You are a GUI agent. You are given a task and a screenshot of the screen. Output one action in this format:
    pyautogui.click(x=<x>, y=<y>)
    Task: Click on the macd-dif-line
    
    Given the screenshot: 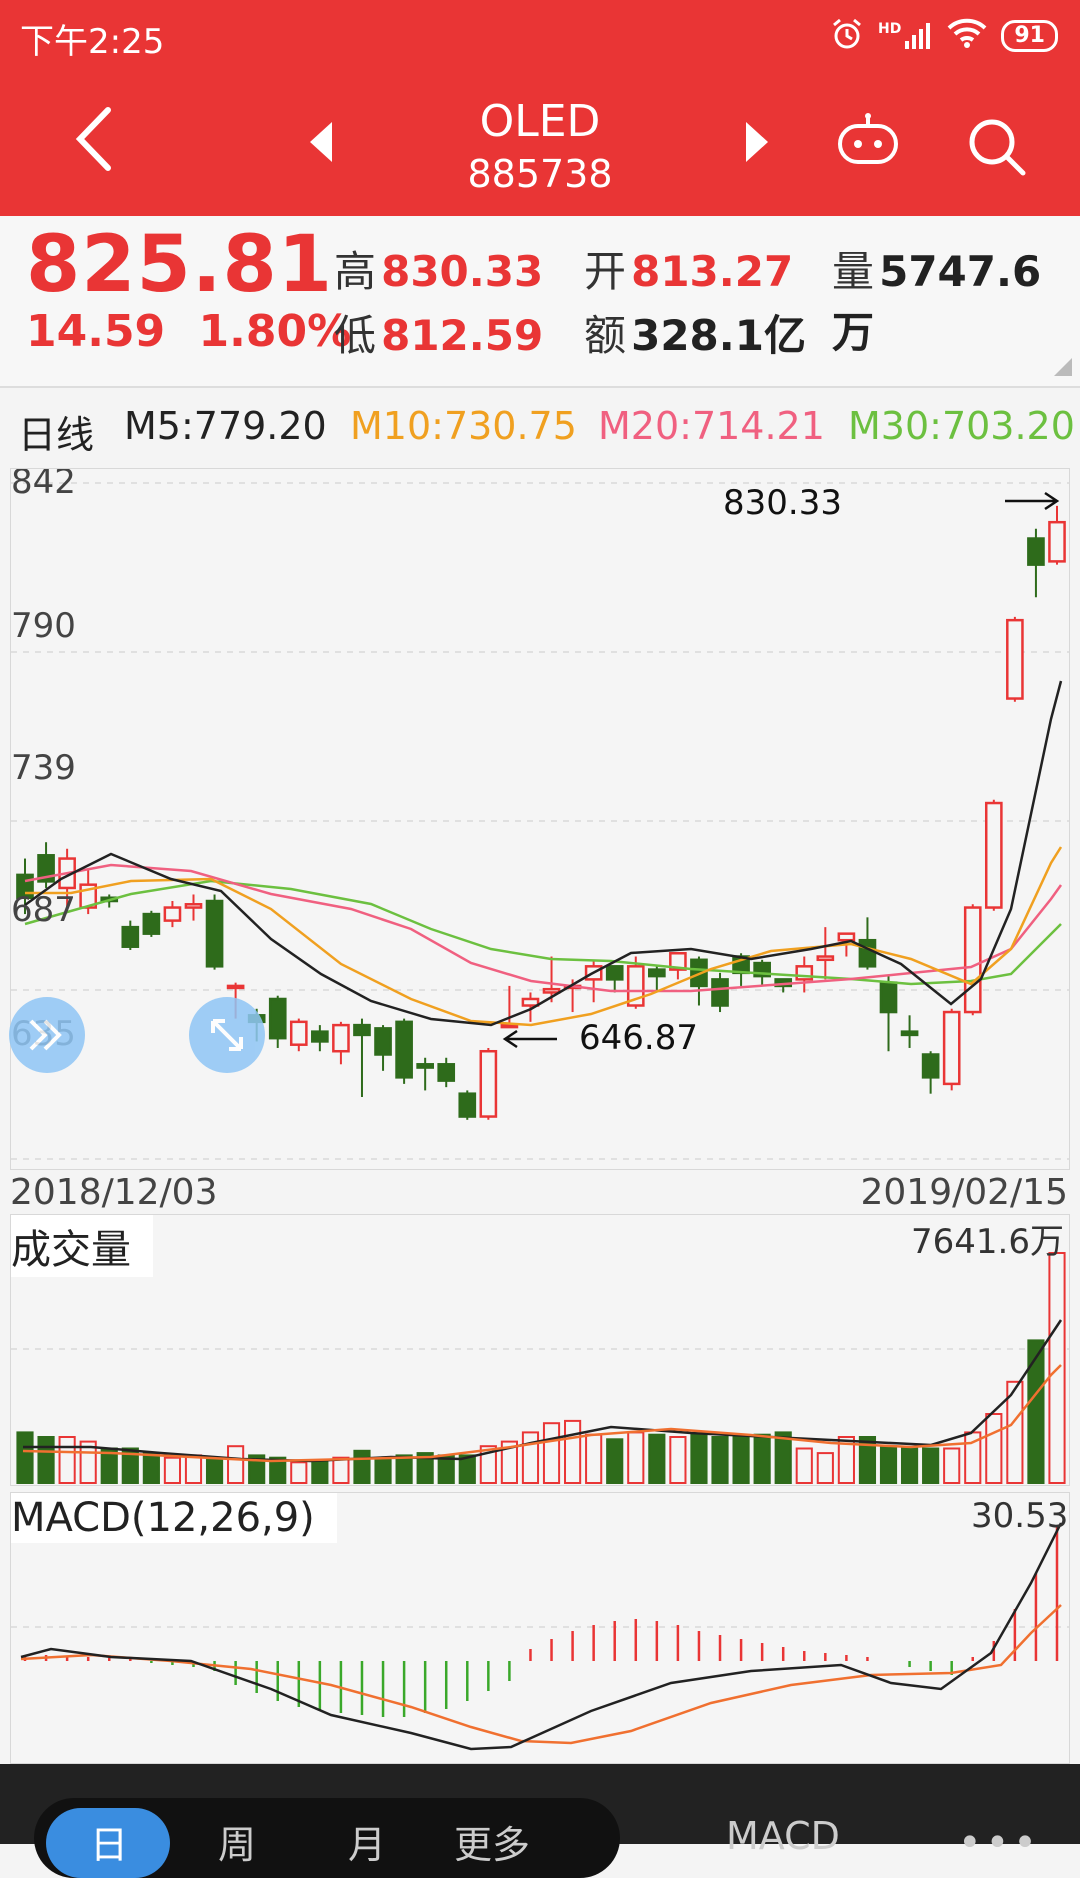 What is the action you would take?
    pyautogui.click(x=541, y=1636)
    